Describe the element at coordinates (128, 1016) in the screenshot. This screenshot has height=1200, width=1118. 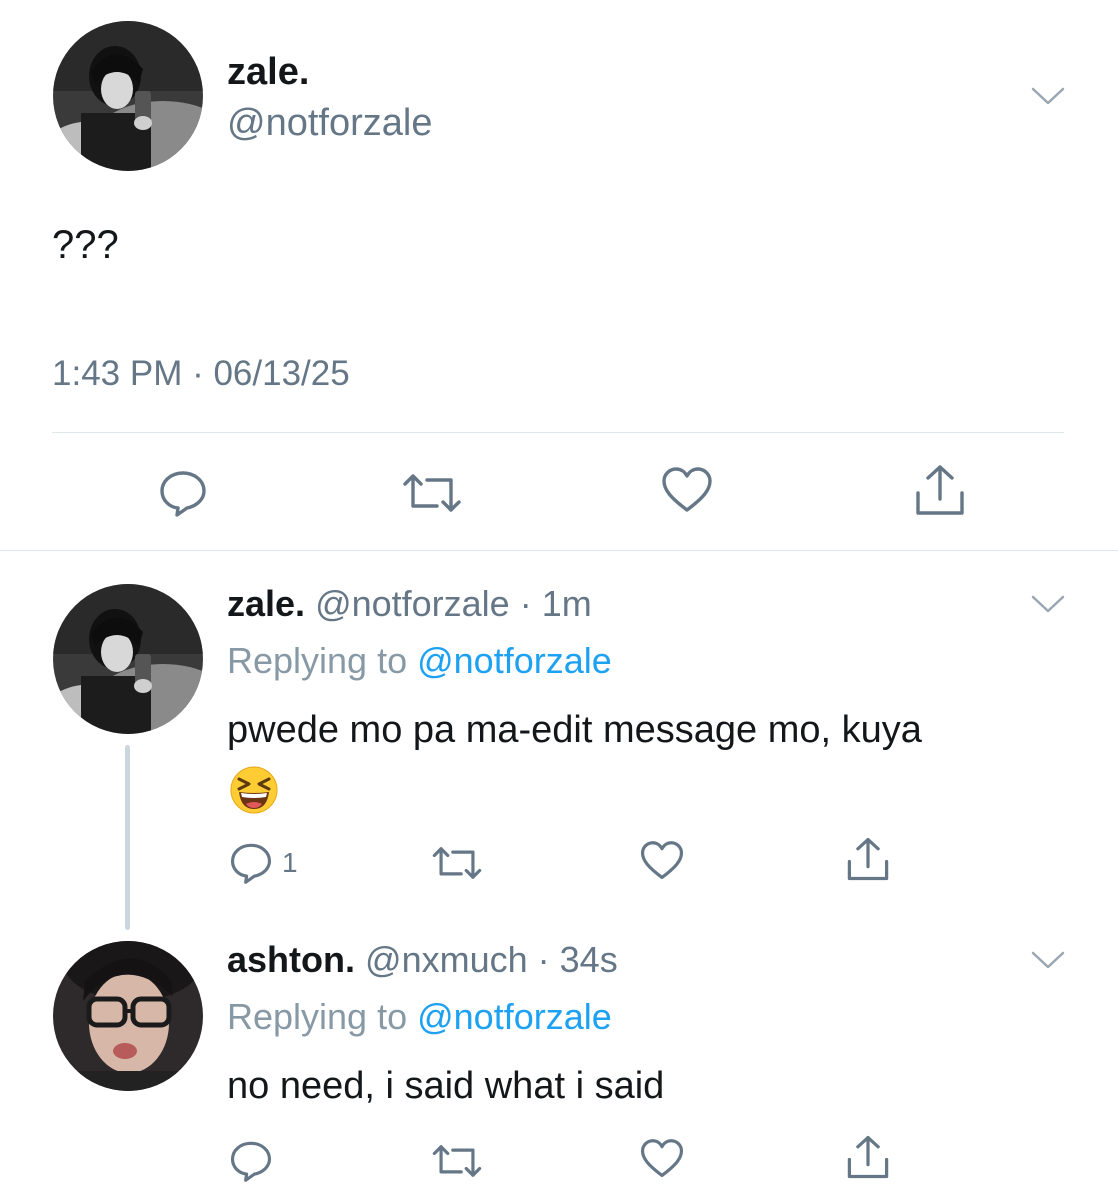
I see `avatar-ashton` at that location.